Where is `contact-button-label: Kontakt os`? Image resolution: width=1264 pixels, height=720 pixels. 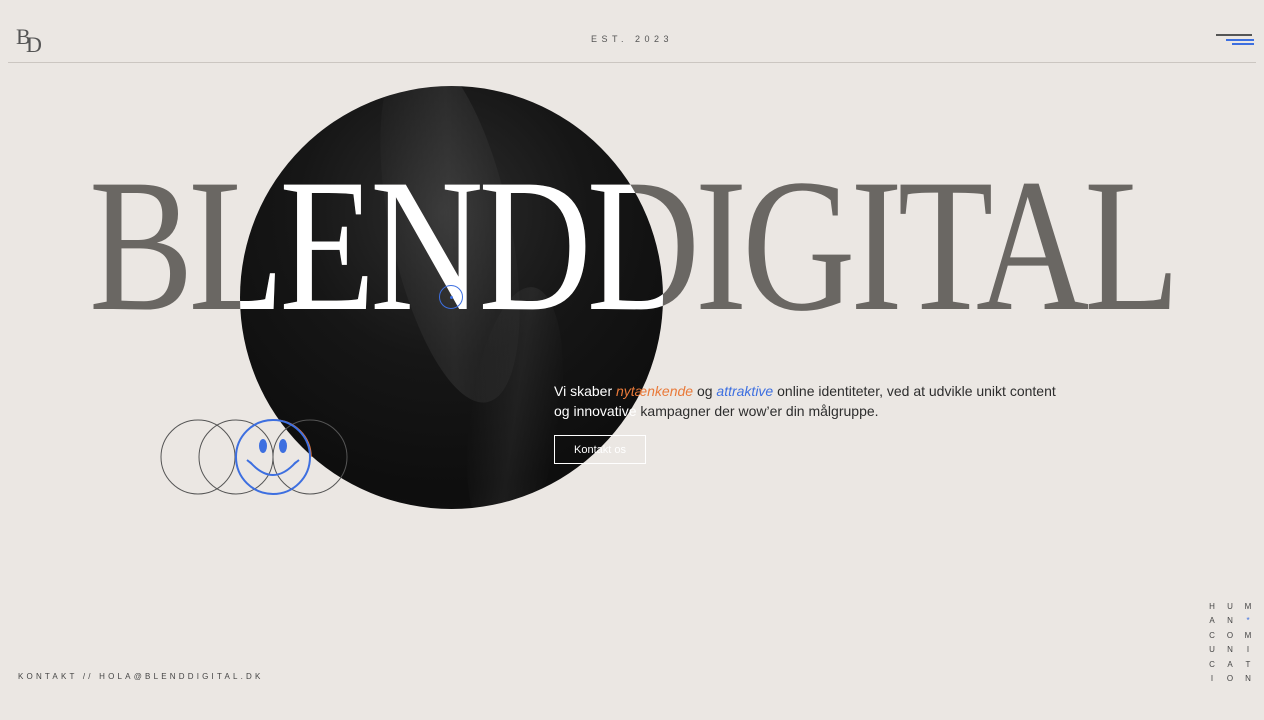
contact-button-label: Kontakt os is located at coordinates (600, 449).